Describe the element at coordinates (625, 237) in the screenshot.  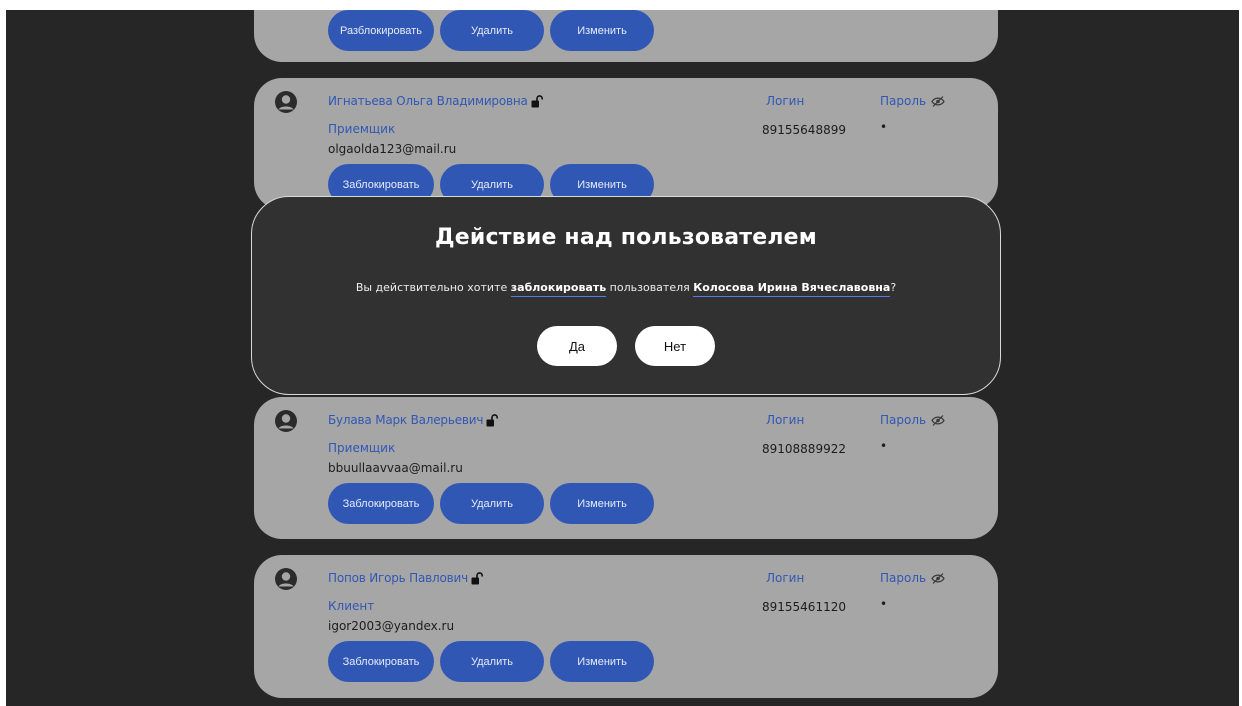
I see `dialog-title: Действие над пользователем` at that location.